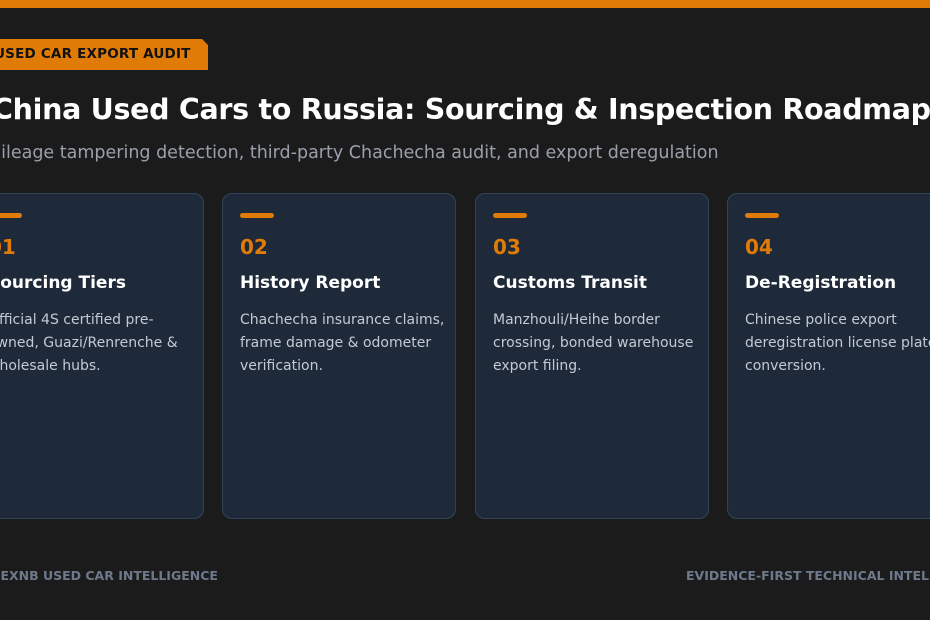  What do you see at coordinates (808, 575) in the screenshot?
I see `footer-tagline: EVIDENCE-FIRST TECHNICAL INTELLIGENCE` at bounding box center [808, 575].